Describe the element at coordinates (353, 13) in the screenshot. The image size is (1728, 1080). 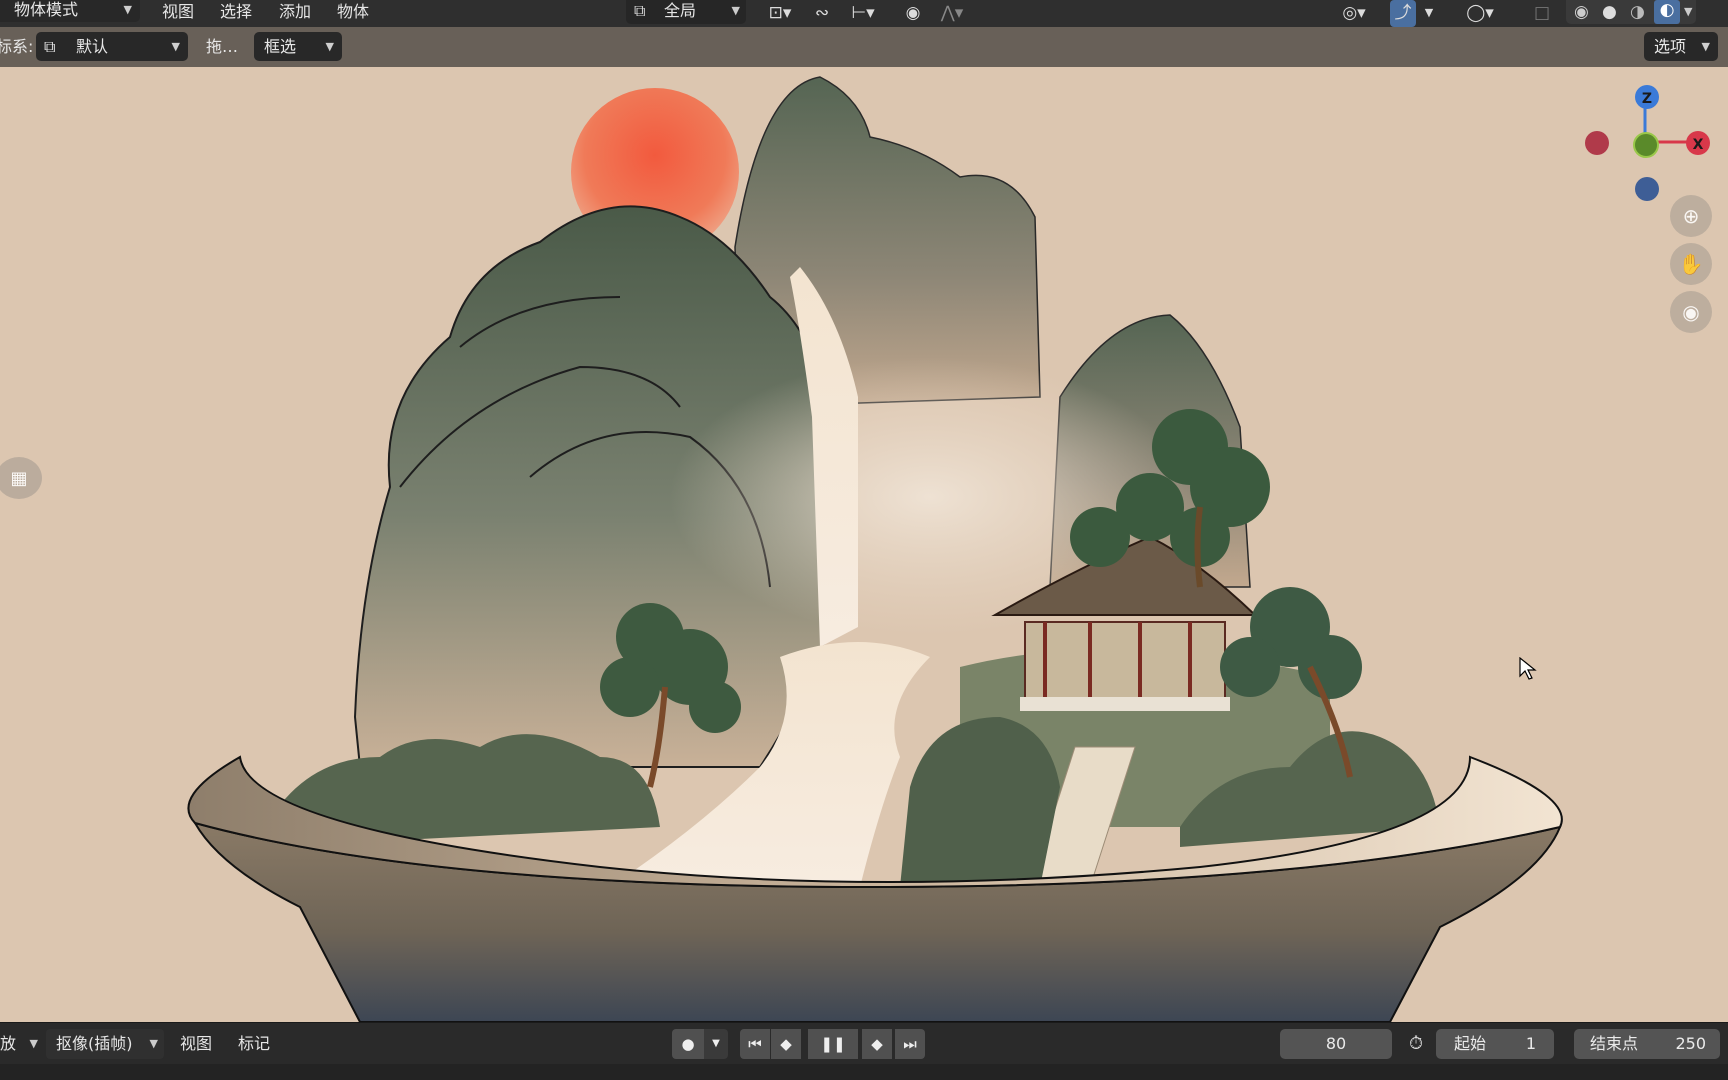
I see `menu-object: 物体` at that location.